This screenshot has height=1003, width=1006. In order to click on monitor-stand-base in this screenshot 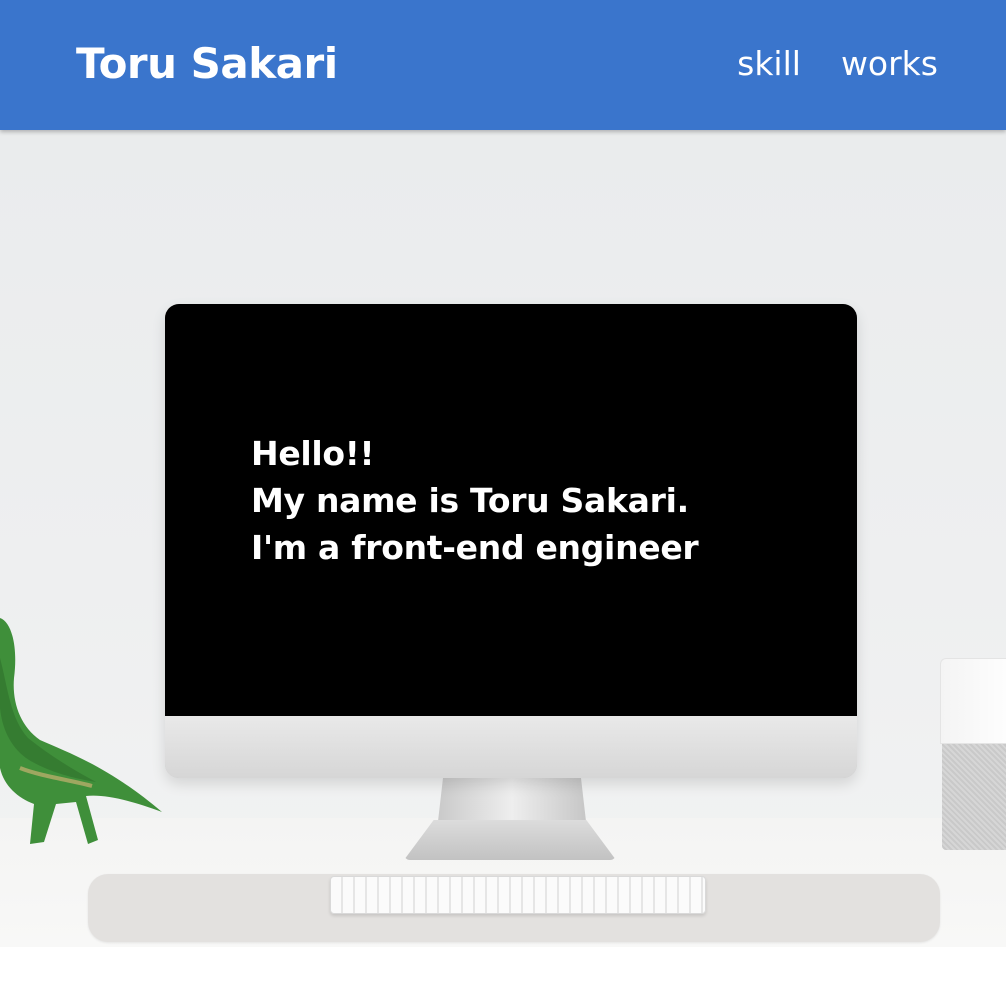, I will do `click(510, 840)`.